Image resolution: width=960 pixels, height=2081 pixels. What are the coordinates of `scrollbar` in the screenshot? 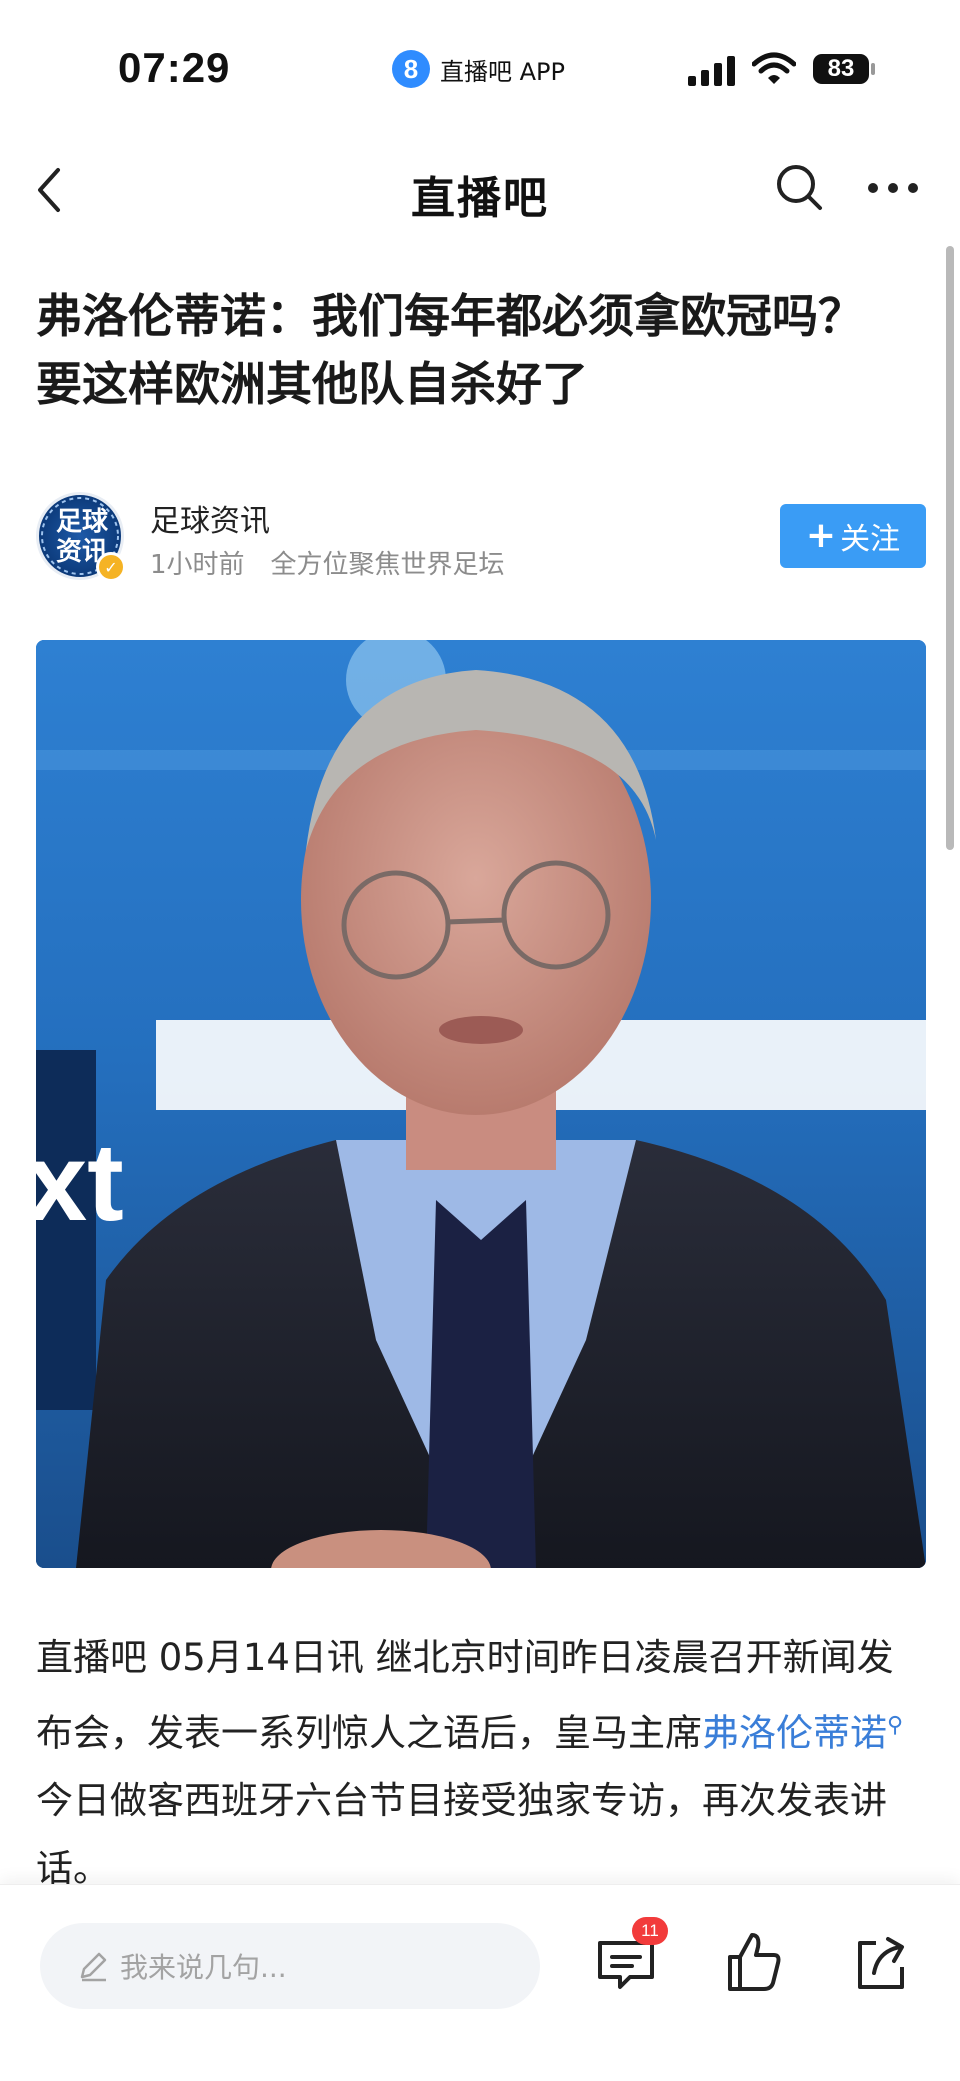 It's located at (950, 548).